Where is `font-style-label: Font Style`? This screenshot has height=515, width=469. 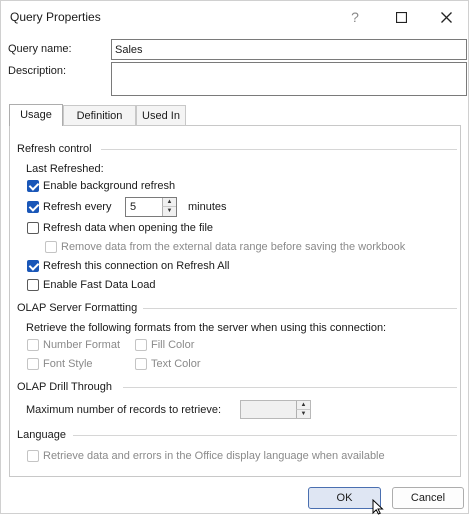 font-style-label: Font Style is located at coordinates (68, 364).